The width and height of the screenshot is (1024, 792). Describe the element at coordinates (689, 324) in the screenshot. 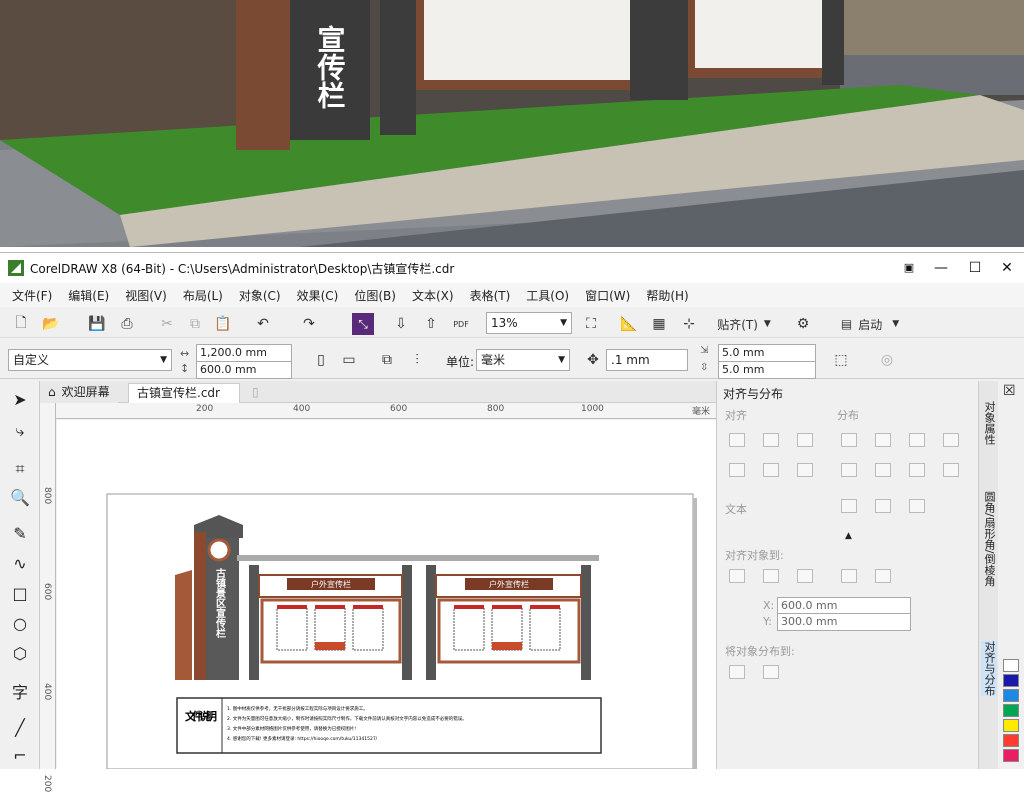

I see `guidelines-icon: ⊹` at that location.